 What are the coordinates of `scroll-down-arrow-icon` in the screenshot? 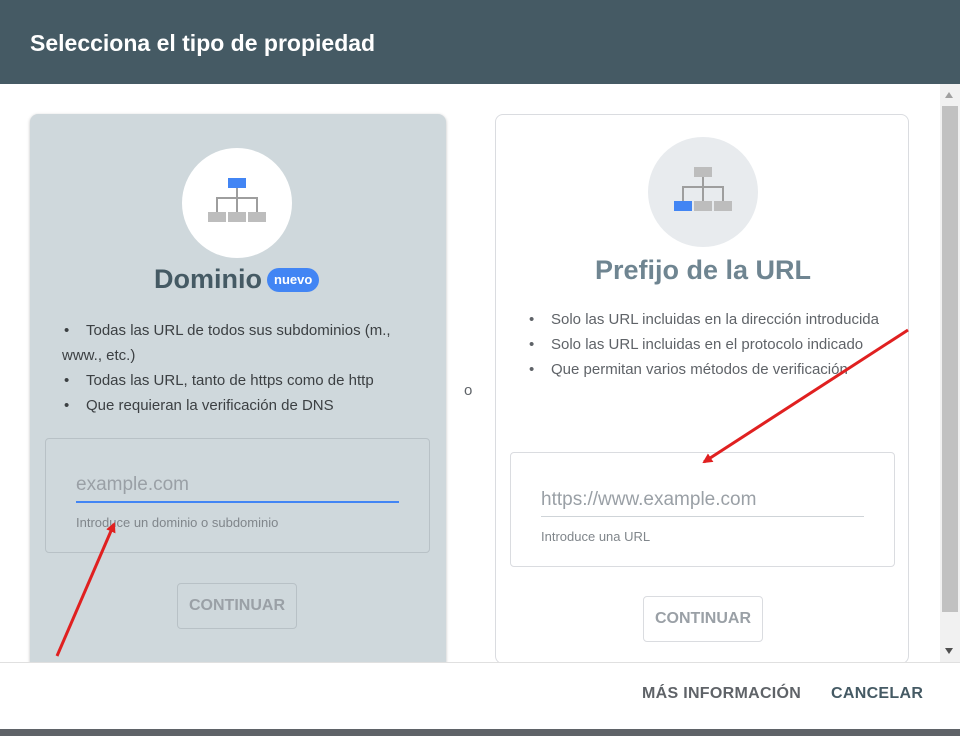 It's located at (949, 651).